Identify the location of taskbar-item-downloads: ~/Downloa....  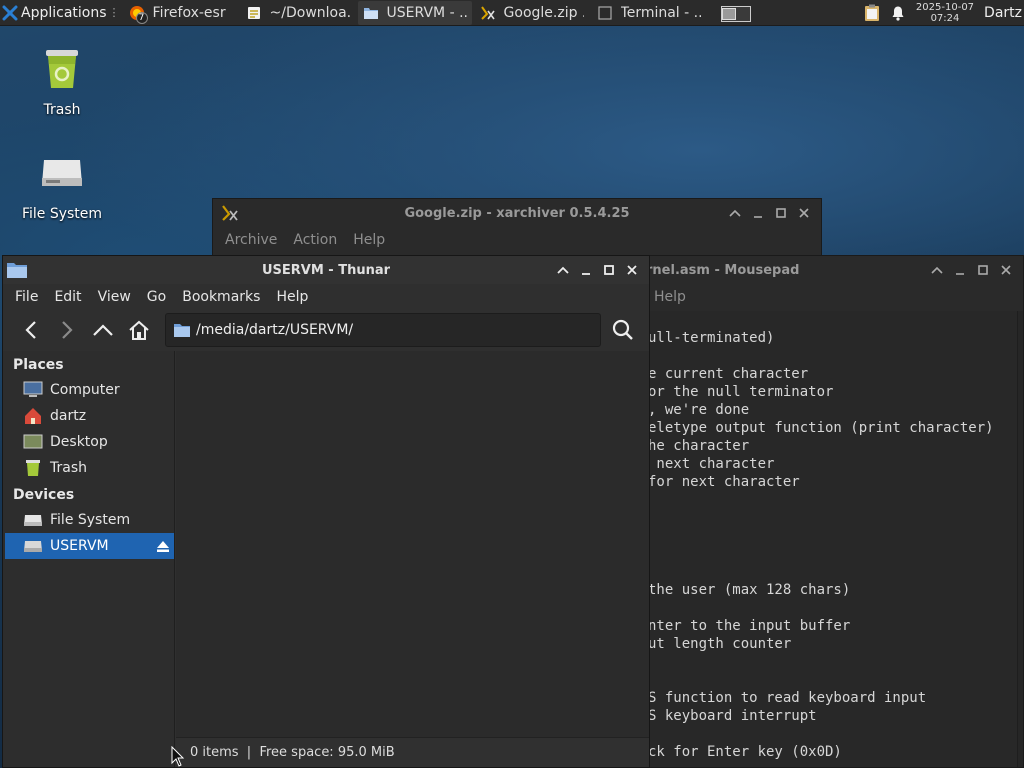
(298, 13).